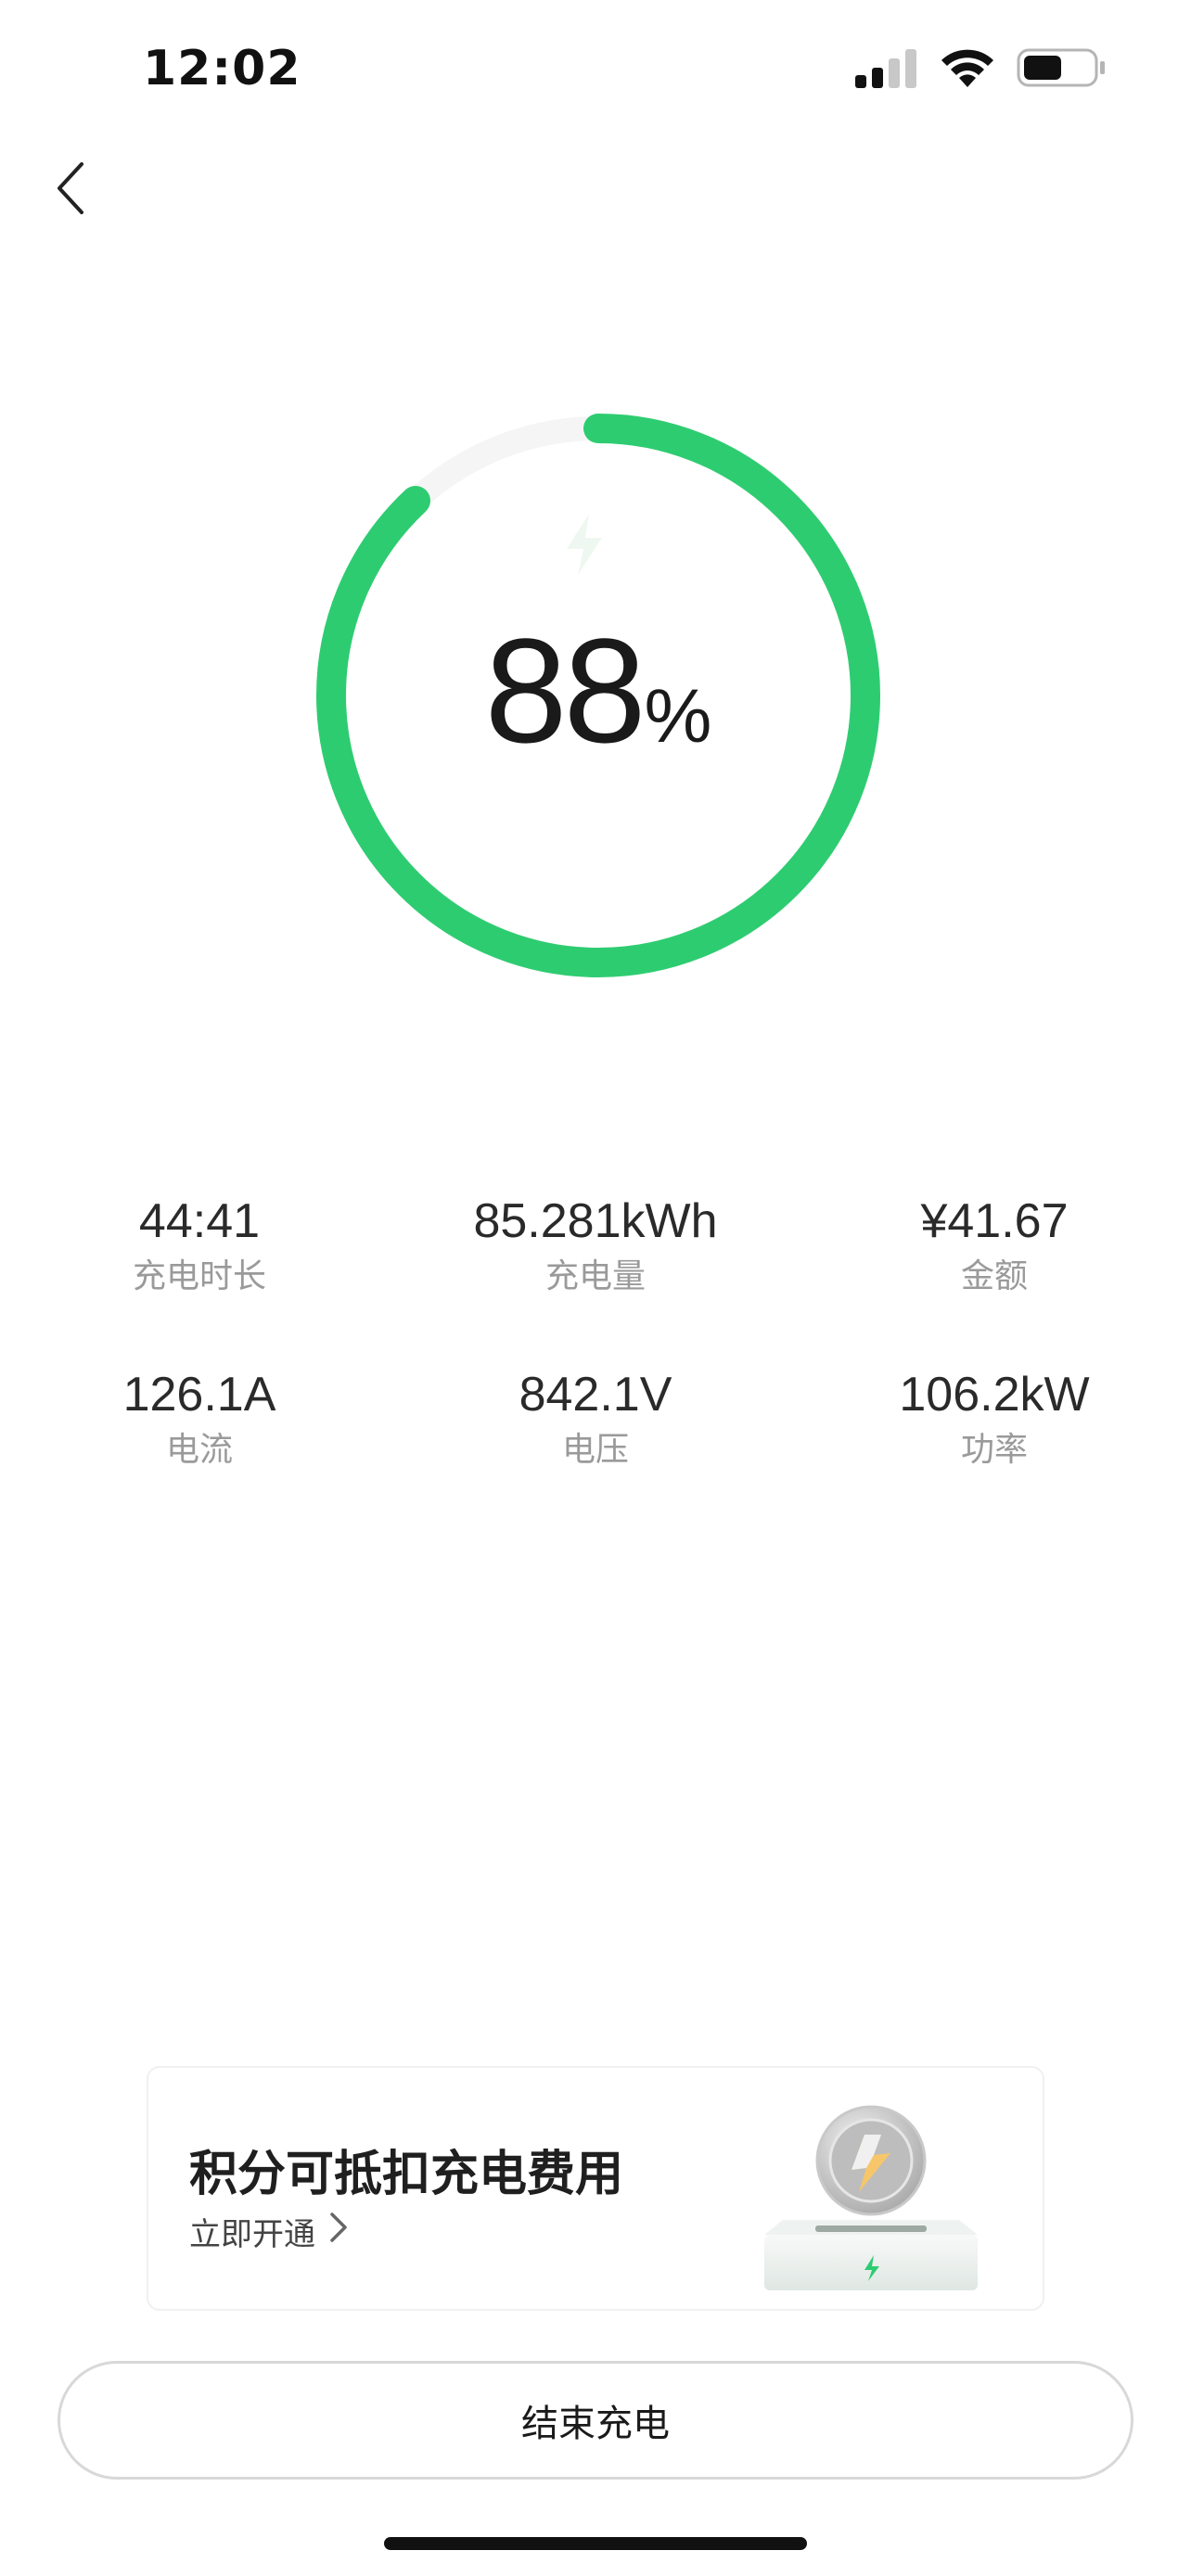 The image size is (1191, 2576). I want to click on stat-power: 106.2kW 功率, so click(995, 1419).